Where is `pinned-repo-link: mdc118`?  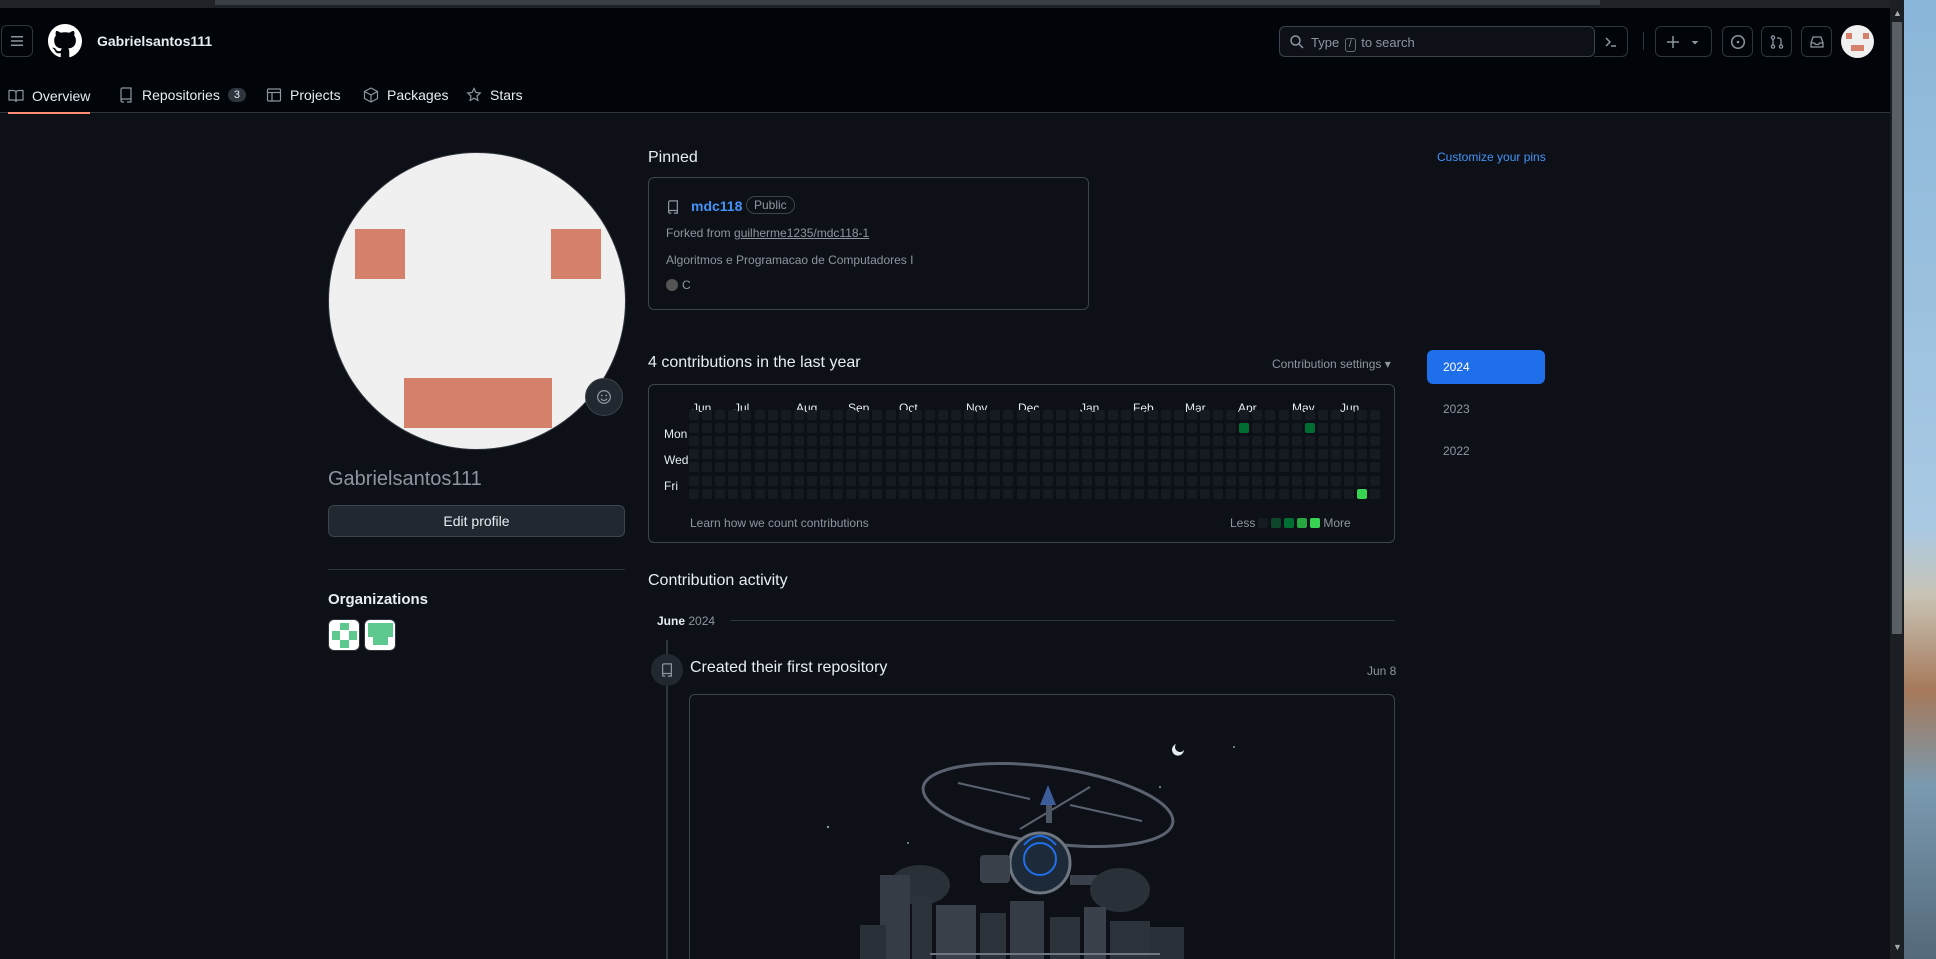
pinned-repo-link: mdc118 is located at coordinates (716, 206).